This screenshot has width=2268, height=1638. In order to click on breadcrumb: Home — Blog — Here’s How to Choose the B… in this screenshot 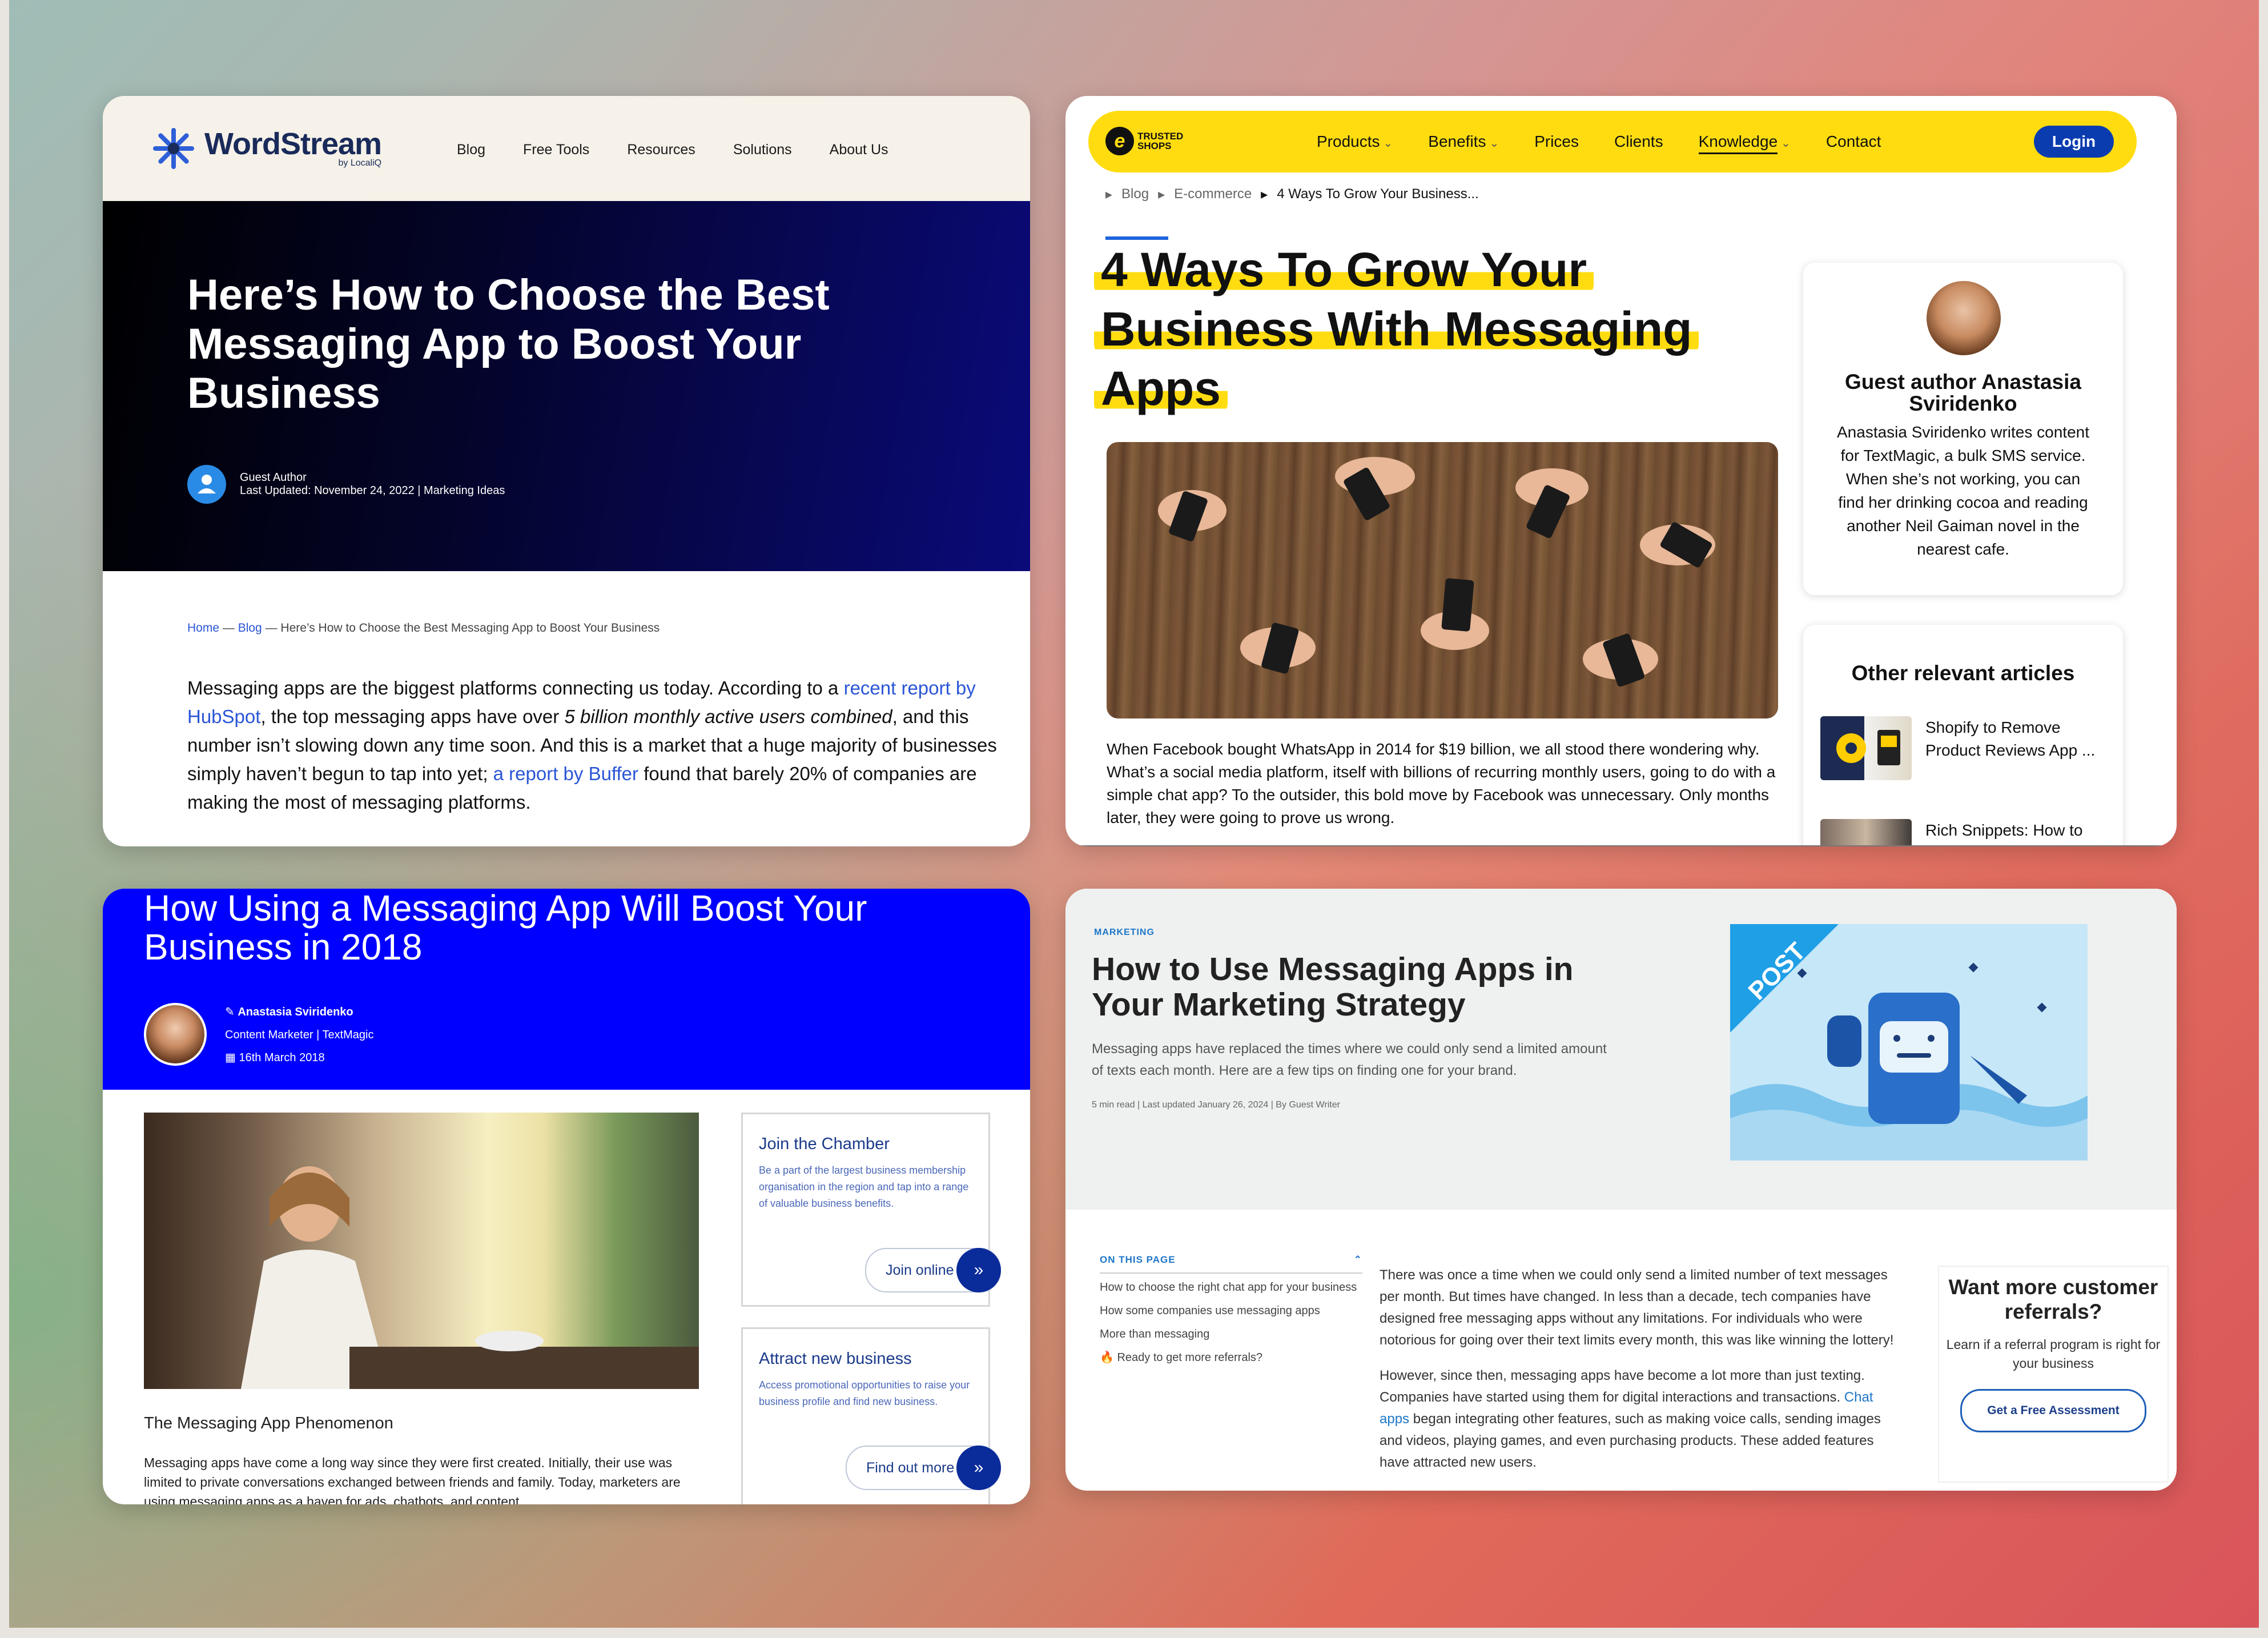, I will do `click(424, 628)`.